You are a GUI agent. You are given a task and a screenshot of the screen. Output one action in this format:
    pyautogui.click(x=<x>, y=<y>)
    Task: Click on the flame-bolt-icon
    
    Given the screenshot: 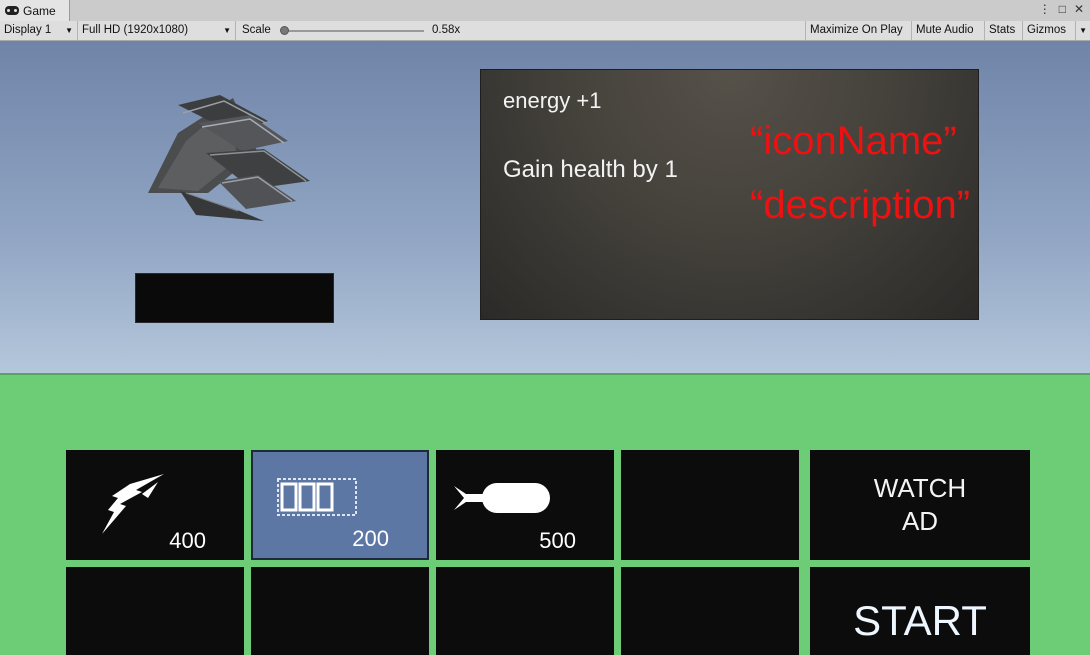 What is the action you would take?
    pyautogui.click(x=133, y=504)
    